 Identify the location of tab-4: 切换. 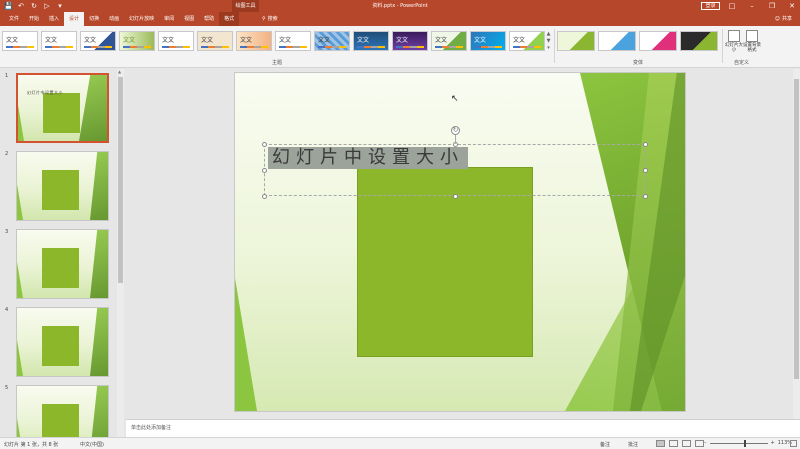
(94, 19).